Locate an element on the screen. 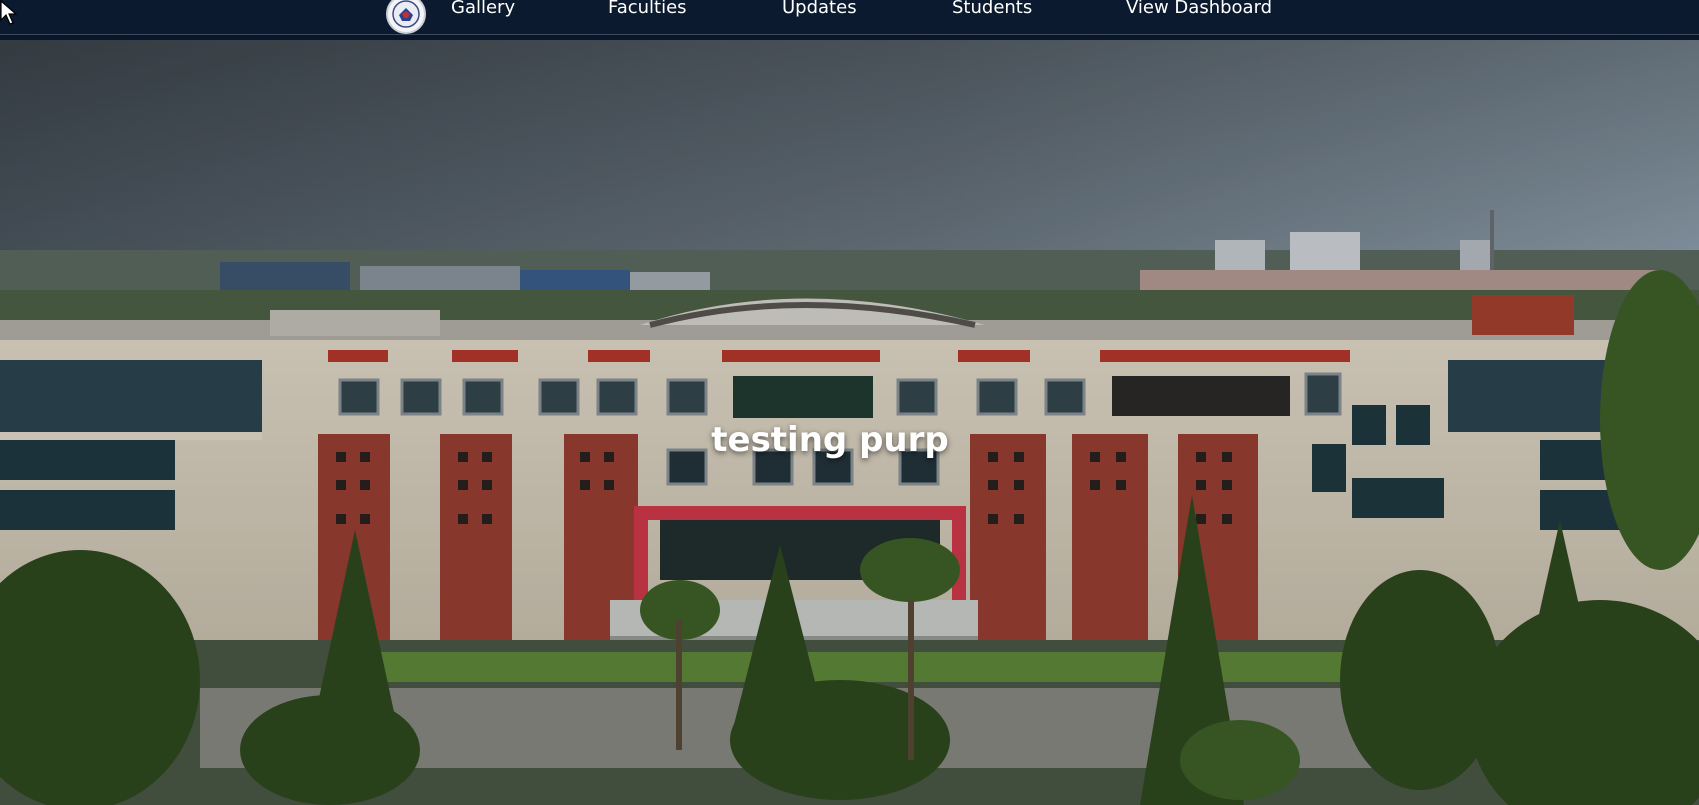 This screenshot has width=1699, height=805. nav-link-updates: Updates is located at coordinates (819, 9).